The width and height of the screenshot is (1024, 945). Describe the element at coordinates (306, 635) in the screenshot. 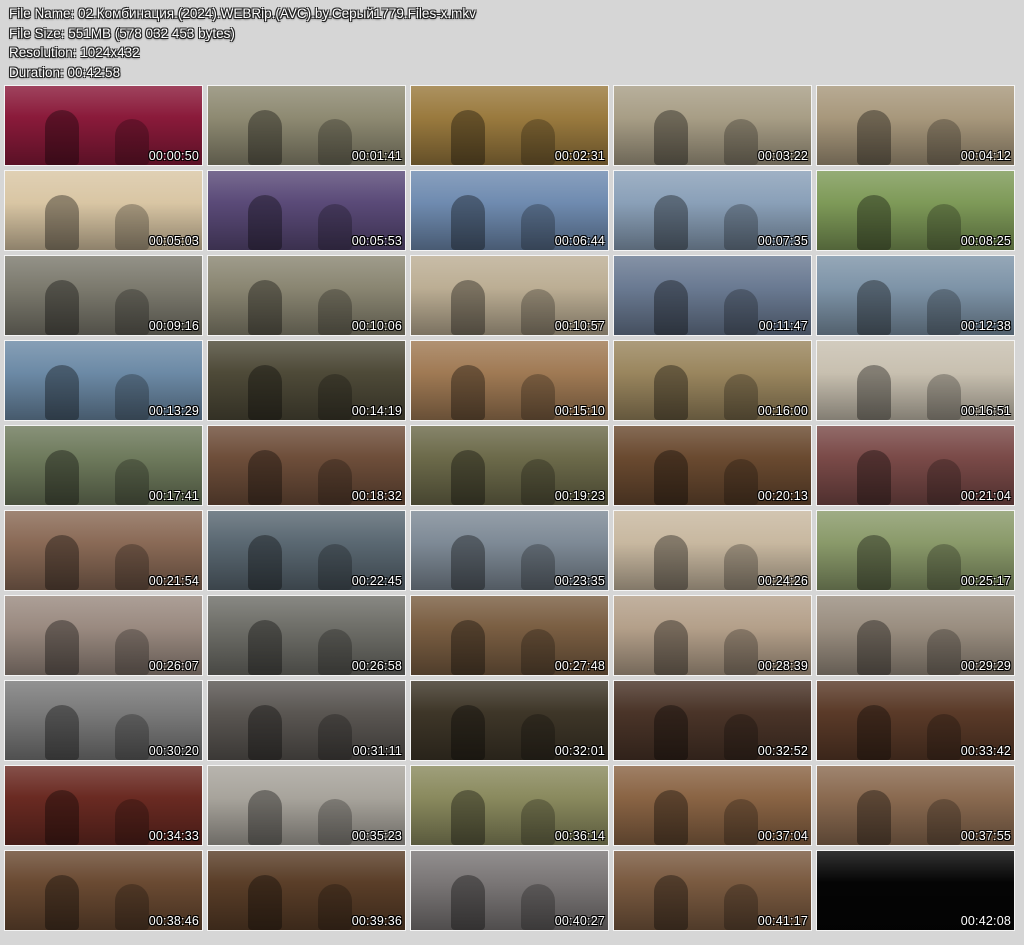

I see `video-thumbnail: 00:26:58` at that location.